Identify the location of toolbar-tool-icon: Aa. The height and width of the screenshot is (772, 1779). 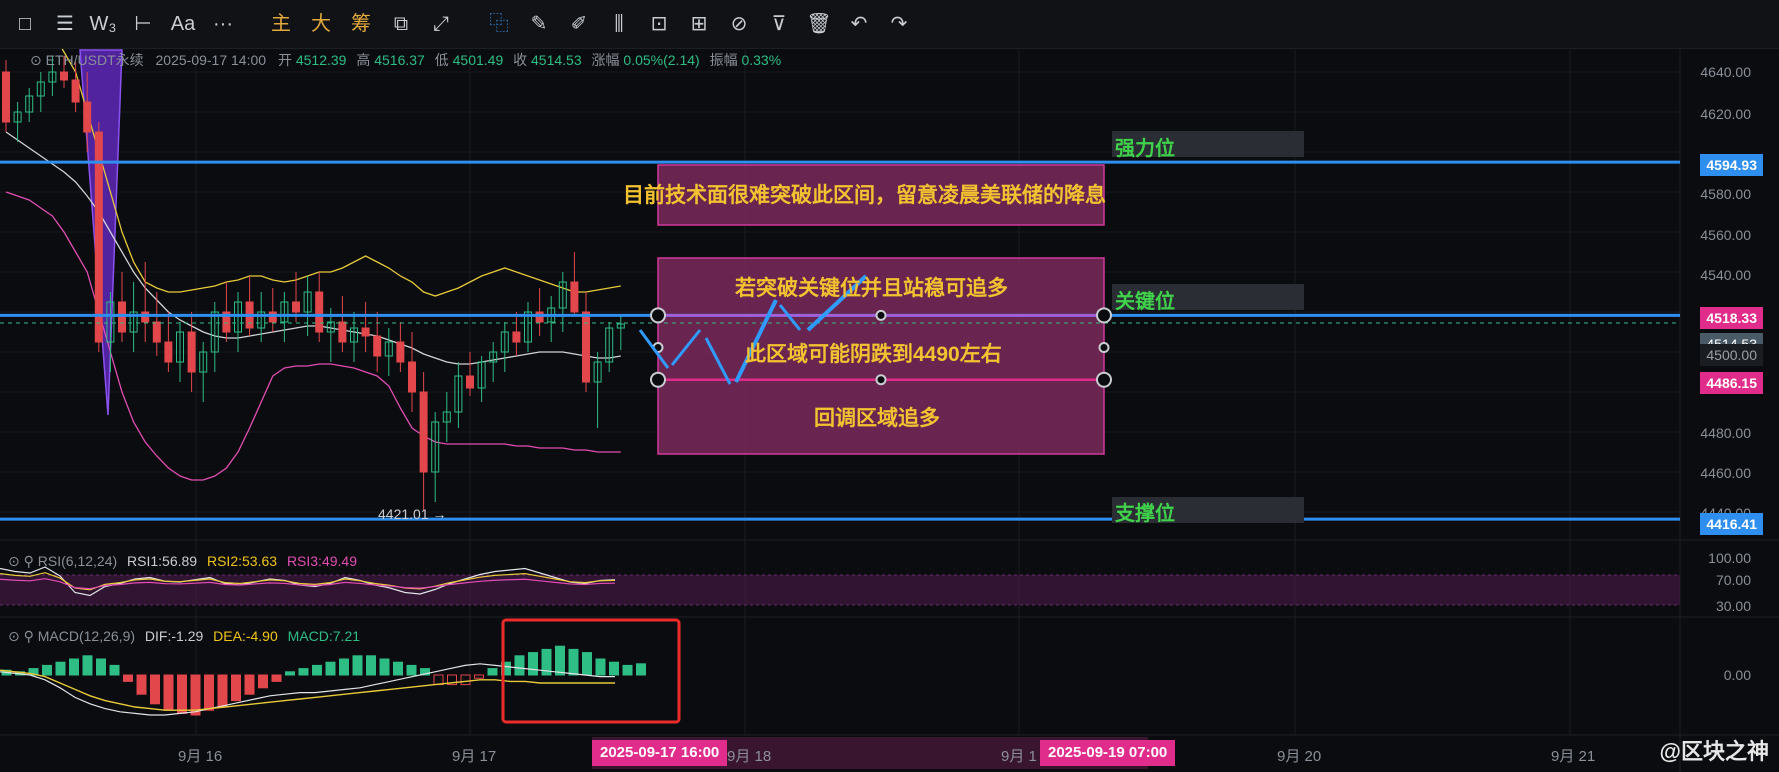
(183, 24).